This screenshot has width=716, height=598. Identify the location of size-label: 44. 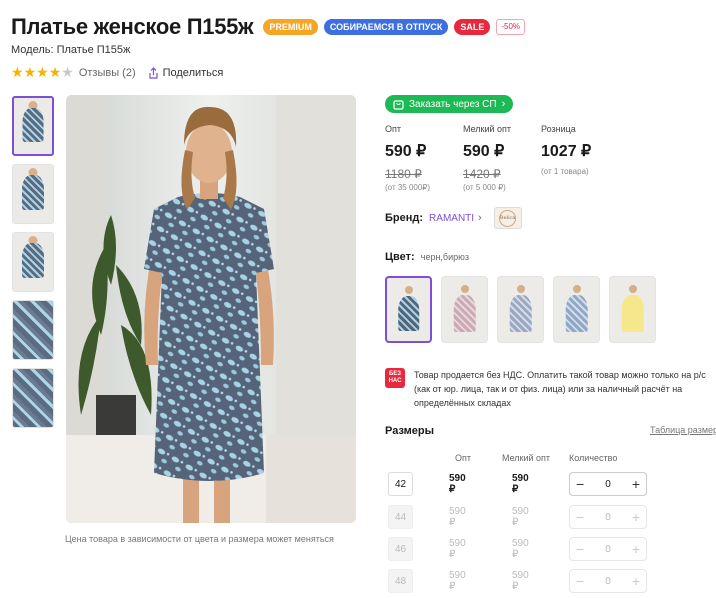
(400, 517).